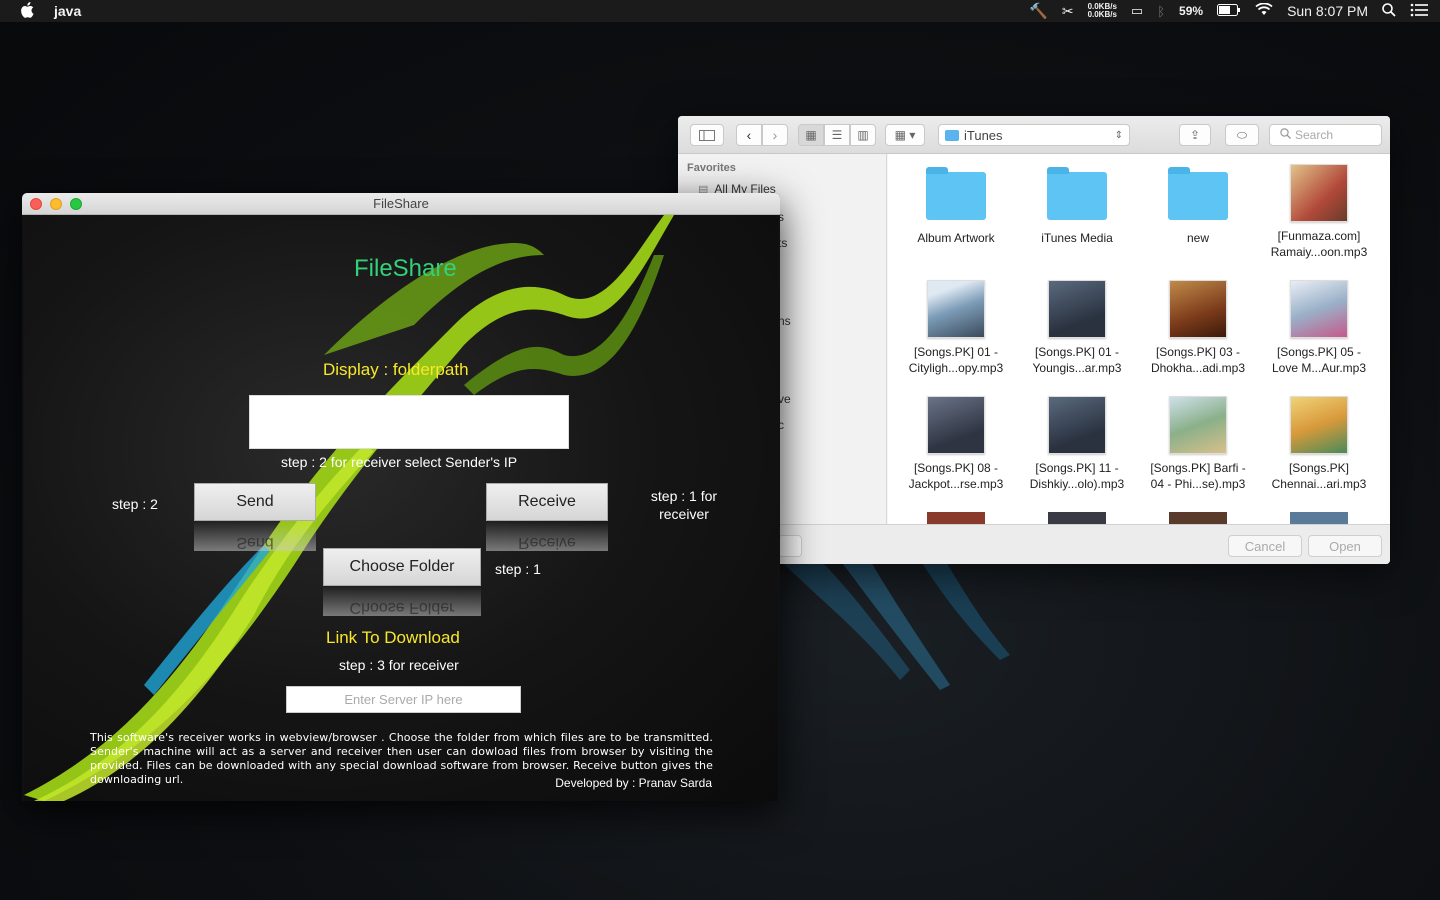  What do you see at coordinates (837, 135) in the screenshot?
I see `list-view-button: ☰` at bounding box center [837, 135].